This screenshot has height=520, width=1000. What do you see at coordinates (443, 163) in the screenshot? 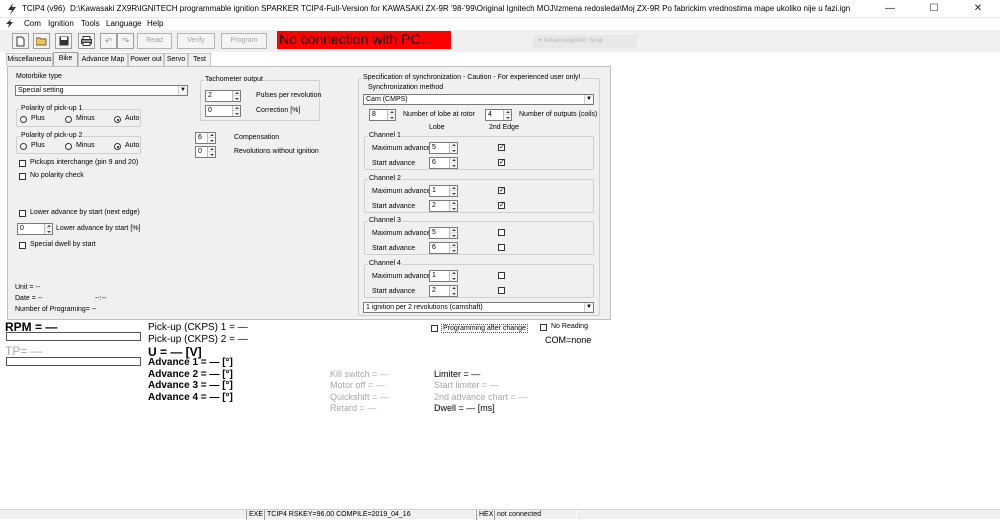
I see `channel1-start-advance-stepper: 6` at bounding box center [443, 163].